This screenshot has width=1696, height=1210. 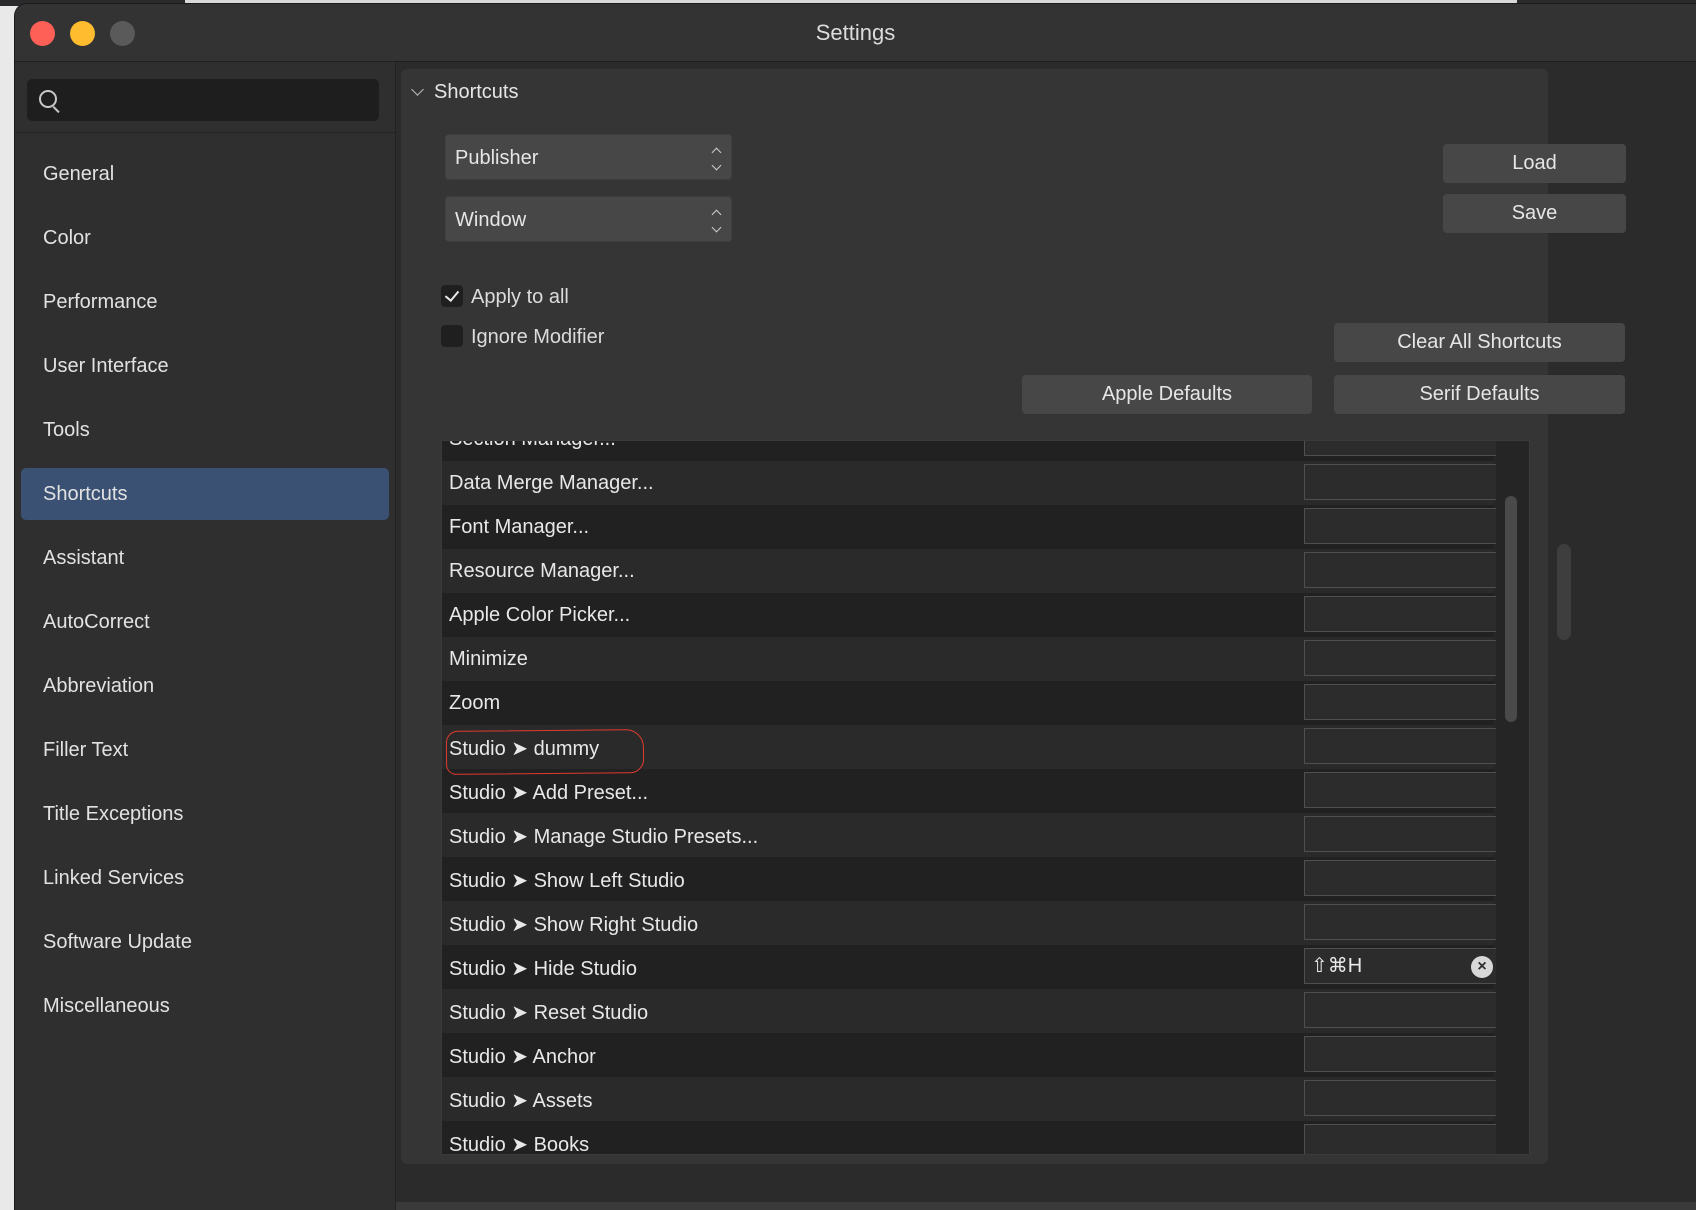 I want to click on shortcut-key-value: ⇧⌘H, so click(x=1337, y=966).